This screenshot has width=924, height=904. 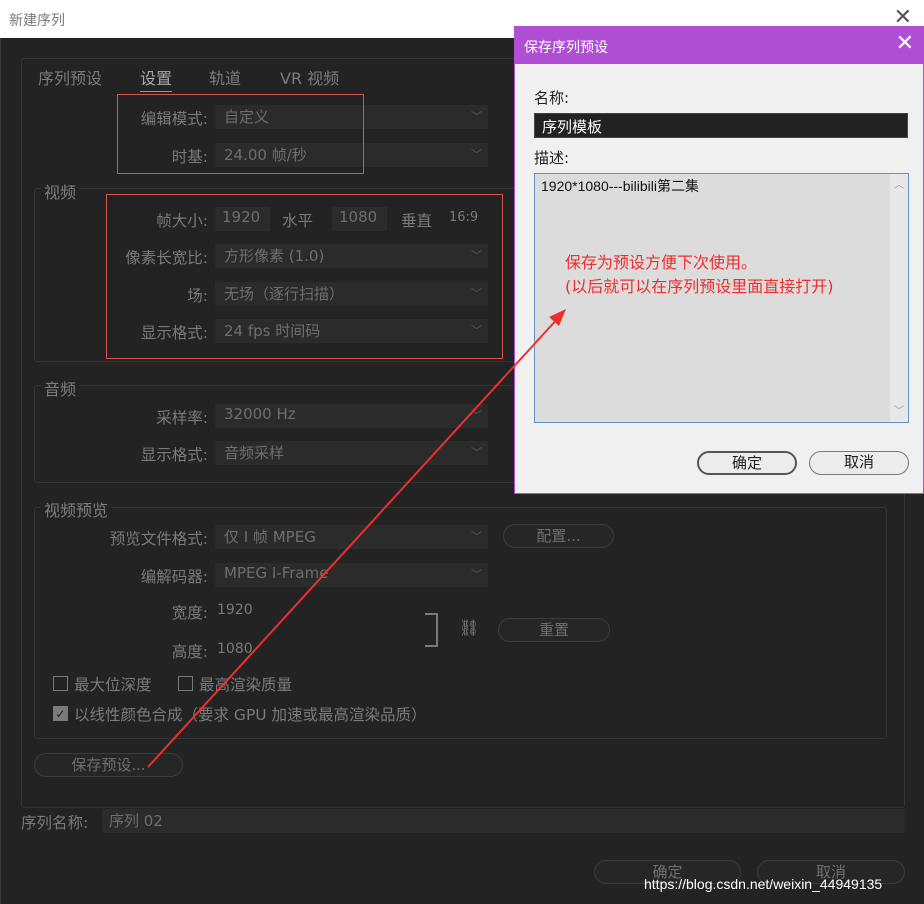 I want to click on video-group-title: 视频, so click(x=60, y=191).